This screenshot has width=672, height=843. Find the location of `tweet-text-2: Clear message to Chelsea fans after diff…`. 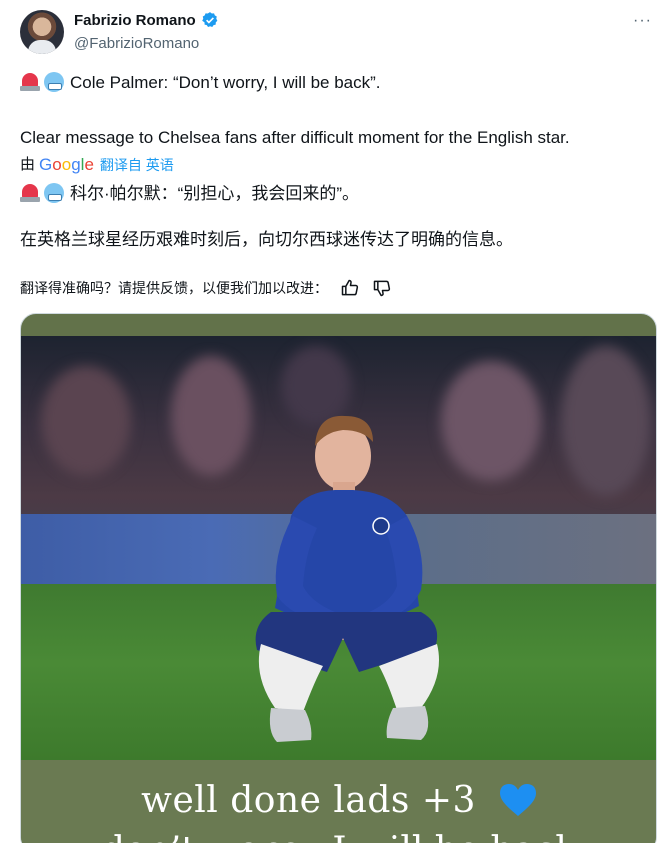

tweet-text-2: Clear message to Chelsea fans after diff… is located at coordinates (295, 137).